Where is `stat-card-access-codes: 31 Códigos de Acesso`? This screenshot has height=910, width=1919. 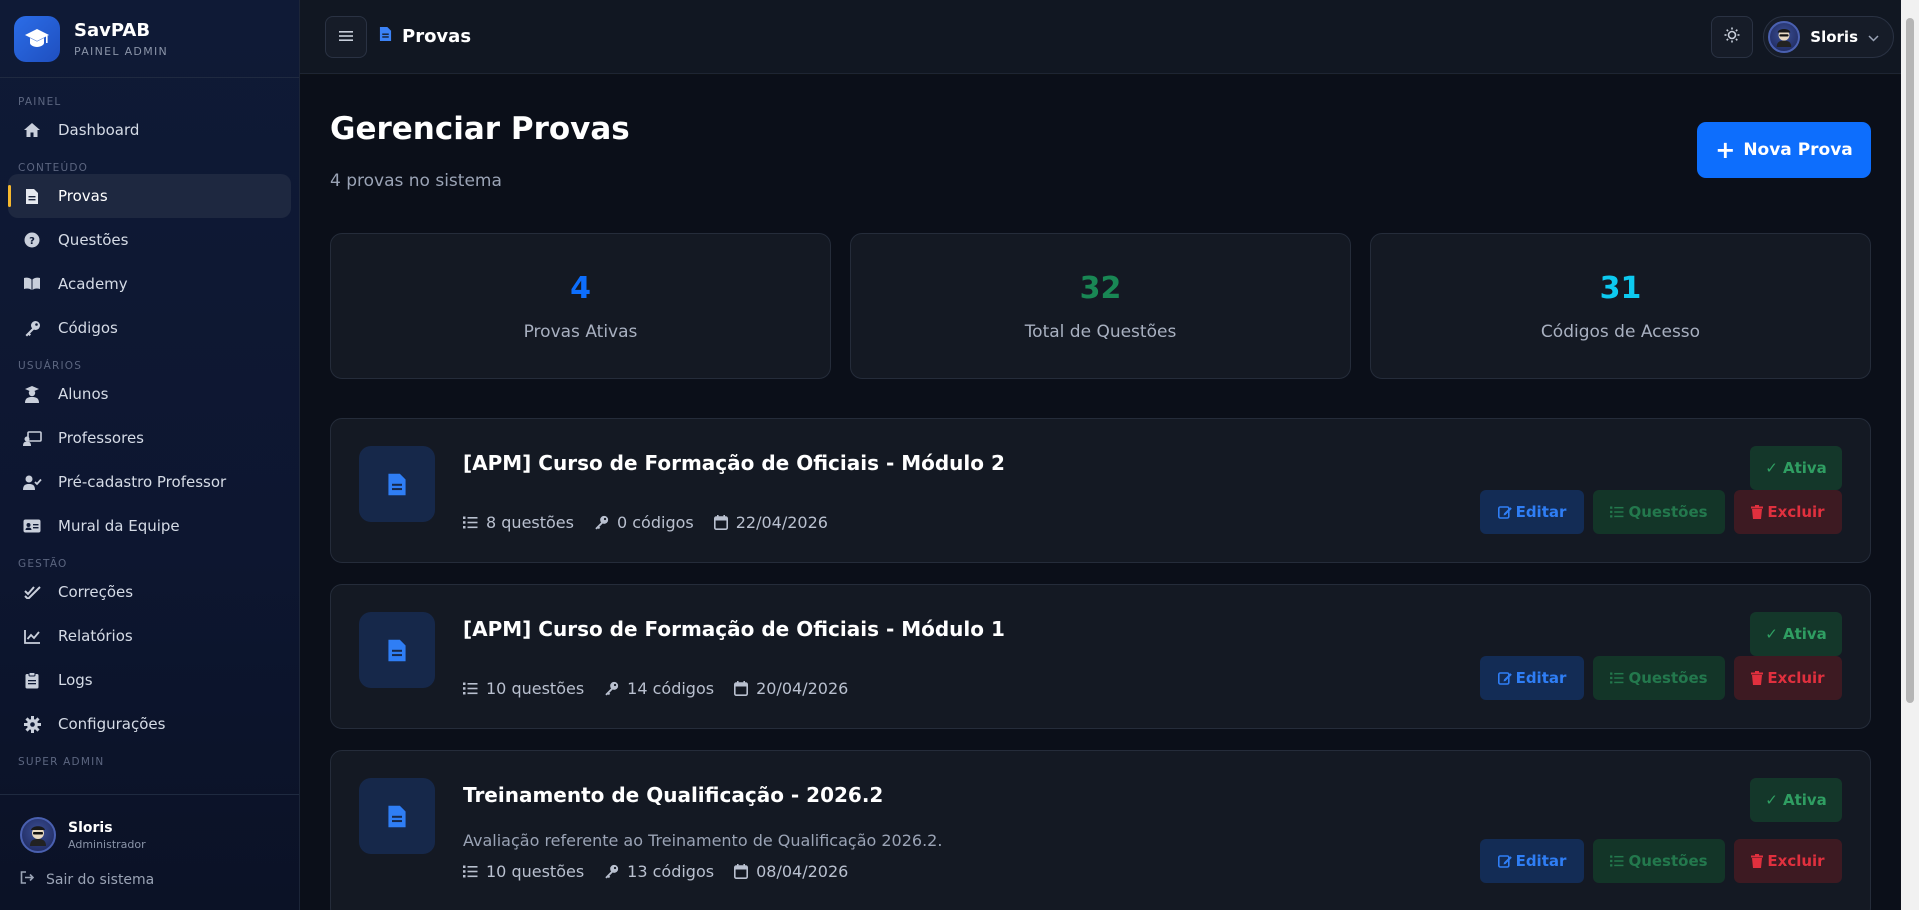 stat-card-access-codes: 31 Códigos de Acesso is located at coordinates (1620, 306).